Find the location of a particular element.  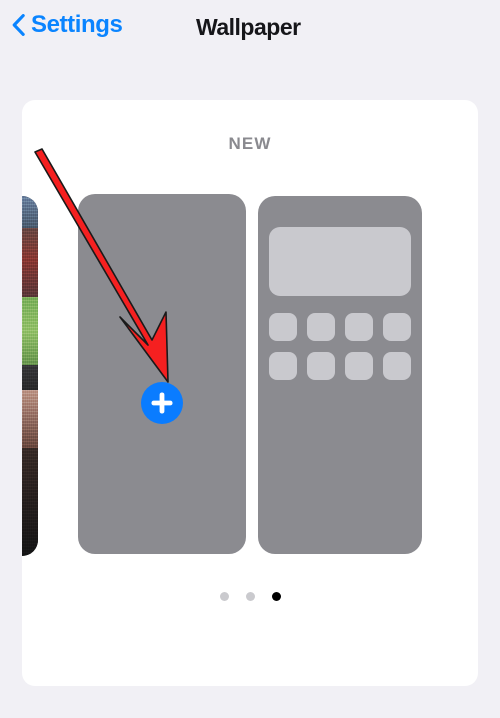

chevron-left-icon is located at coordinates (18, 25).